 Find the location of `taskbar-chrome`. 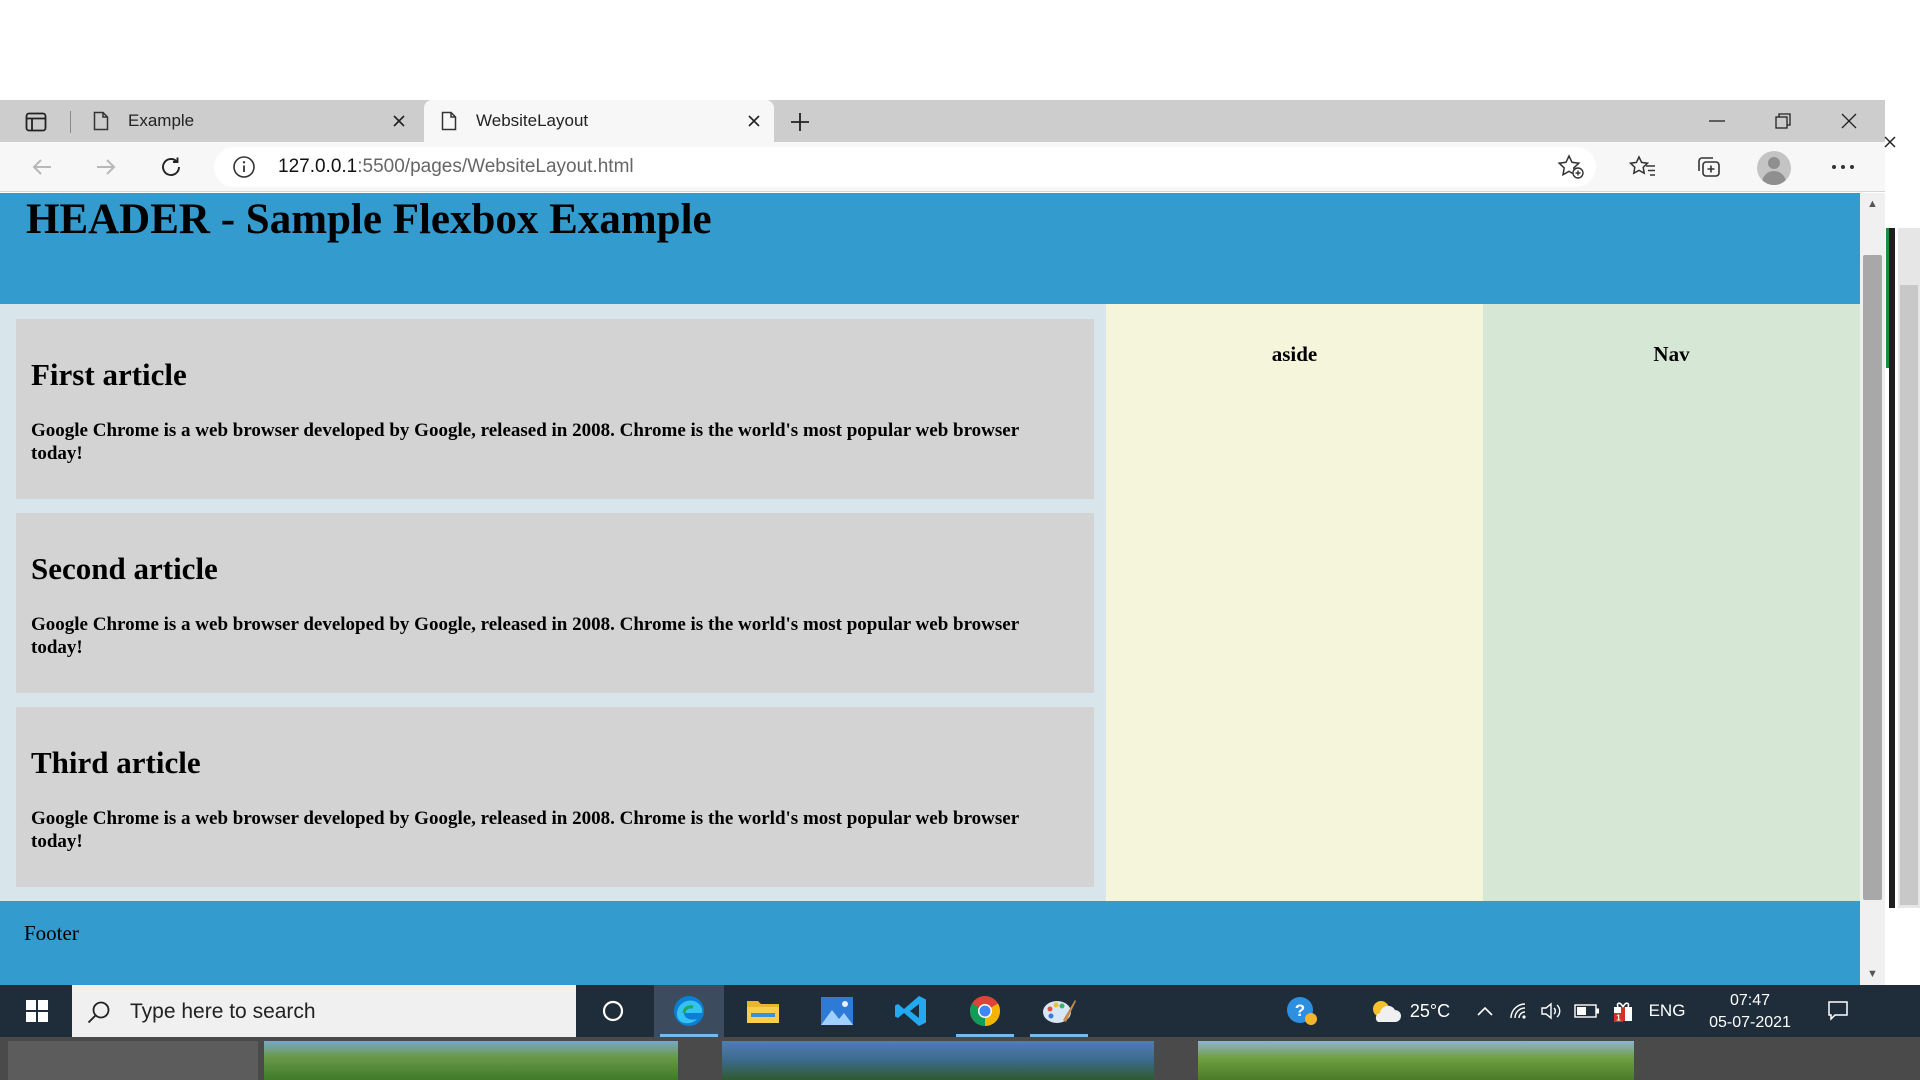

taskbar-chrome is located at coordinates (985, 1011).